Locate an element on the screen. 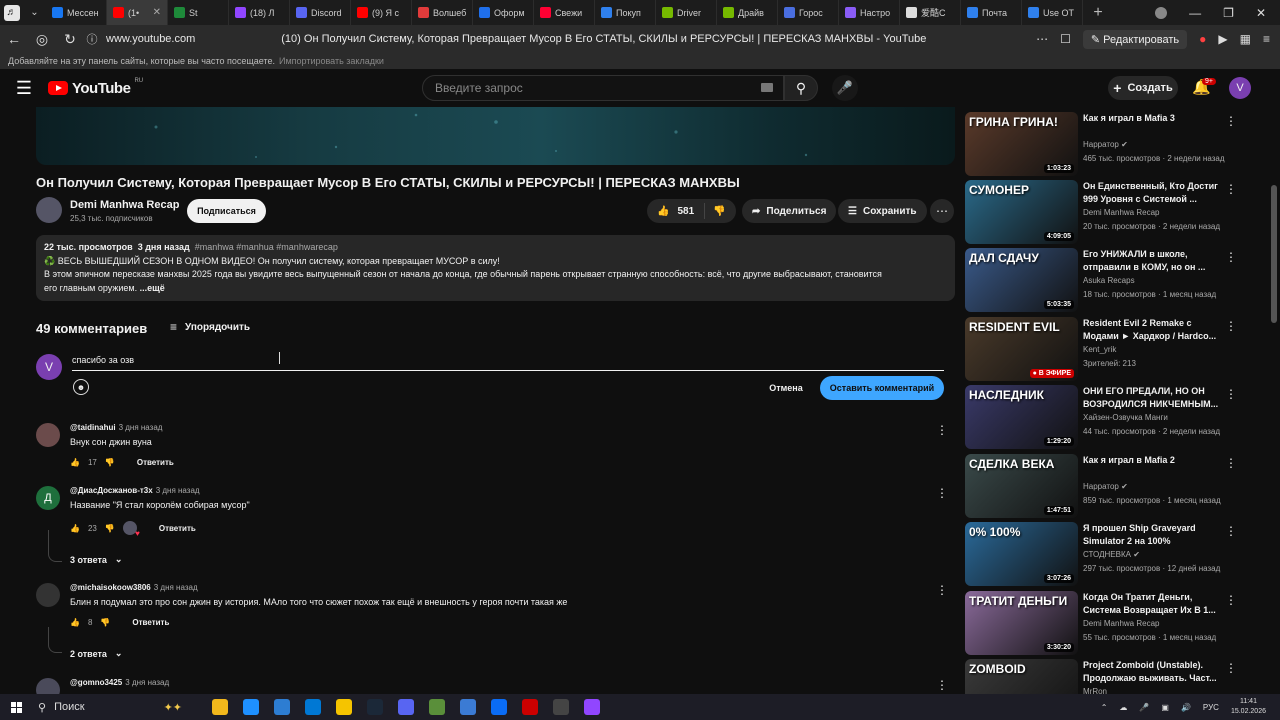 The width and height of the screenshot is (1280, 720). chevron-down-icon: ⌄ is located at coordinates (35, 13).